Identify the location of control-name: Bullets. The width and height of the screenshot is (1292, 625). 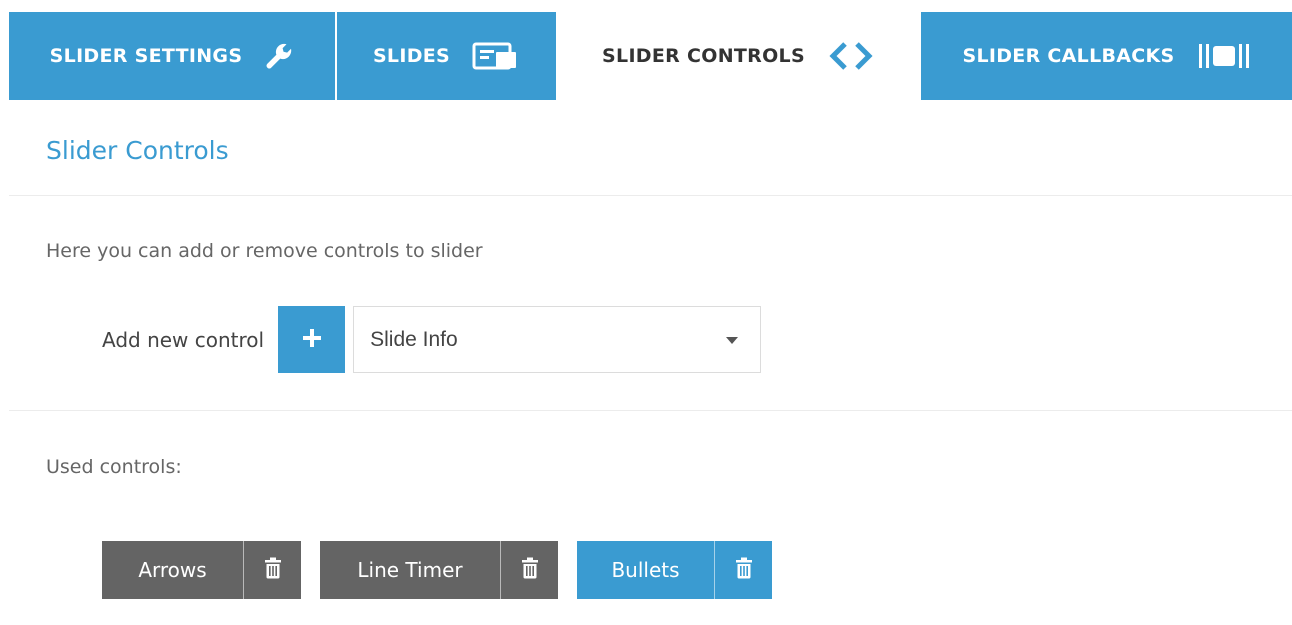
(645, 570).